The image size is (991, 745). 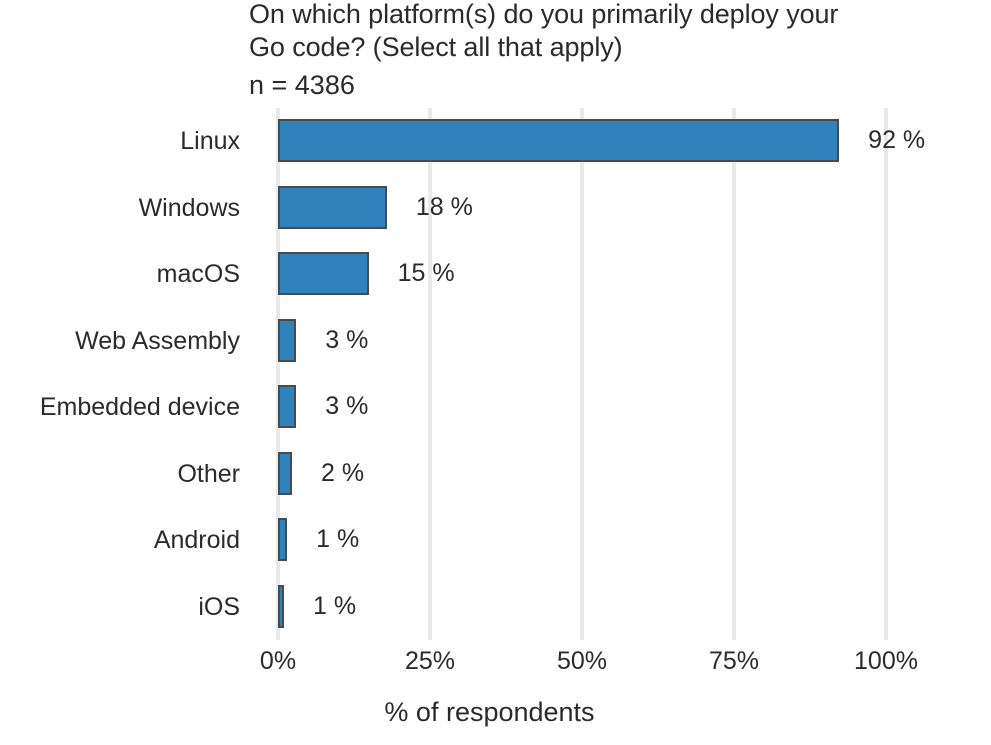 I want to click on bar-row: 92 %, so click(x=634, y=141).